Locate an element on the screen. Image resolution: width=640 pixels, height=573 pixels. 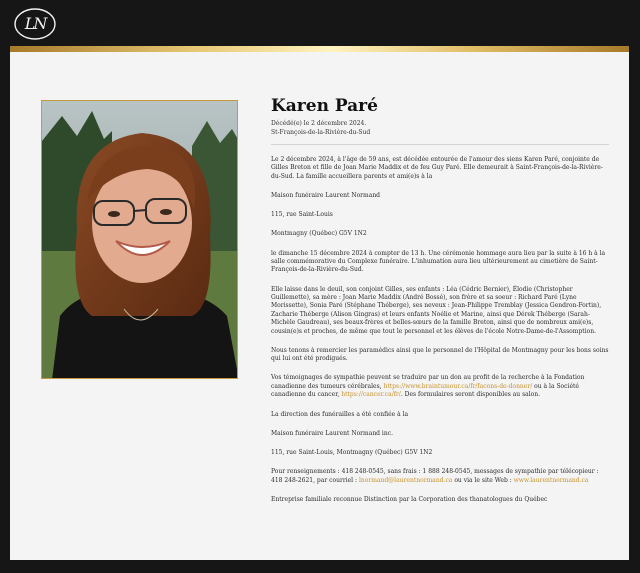
death-date: Décédé(e) le 2 décembre 2024. is located at coordinates (319, 123).